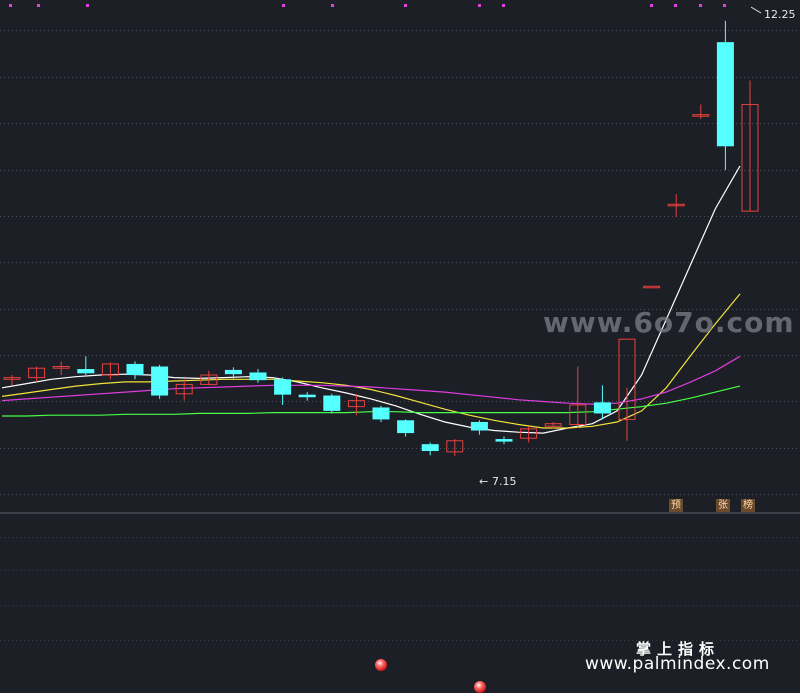  What do you see at coordinates (723, 505) in the screenshot?
I see `signal-tag-zhang: 张` at bounding box center [723, 505].